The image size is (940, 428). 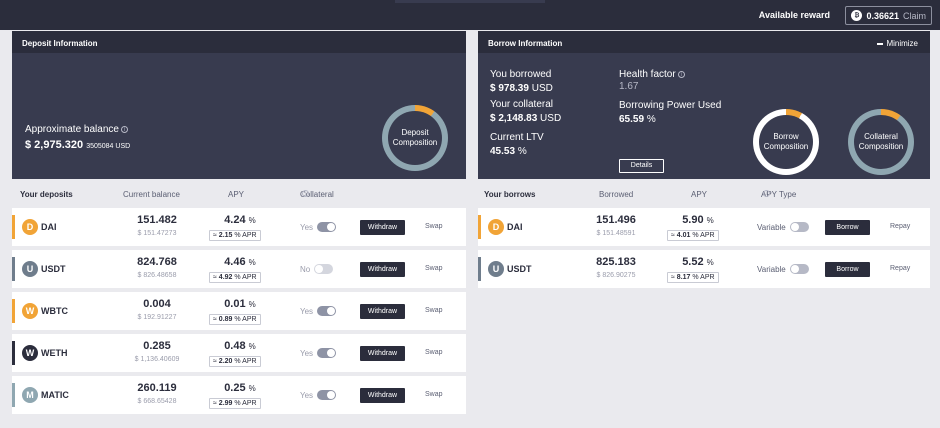 What do you see at coordinates (616, 194) in the screenshot?
I see `borrowed-header: Borrowed` at bounding box center [616, 194].